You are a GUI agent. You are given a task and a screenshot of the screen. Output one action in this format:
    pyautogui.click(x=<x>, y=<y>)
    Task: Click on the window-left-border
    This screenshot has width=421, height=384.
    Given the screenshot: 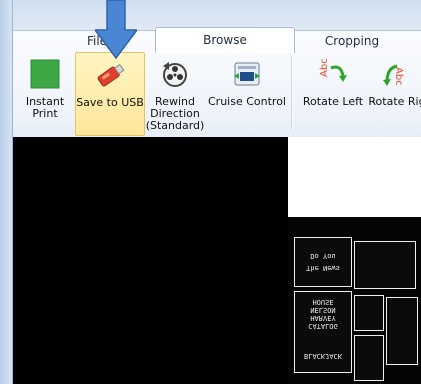 What is the action you would take?
    pyautogui.click(x=6, y=192)
    